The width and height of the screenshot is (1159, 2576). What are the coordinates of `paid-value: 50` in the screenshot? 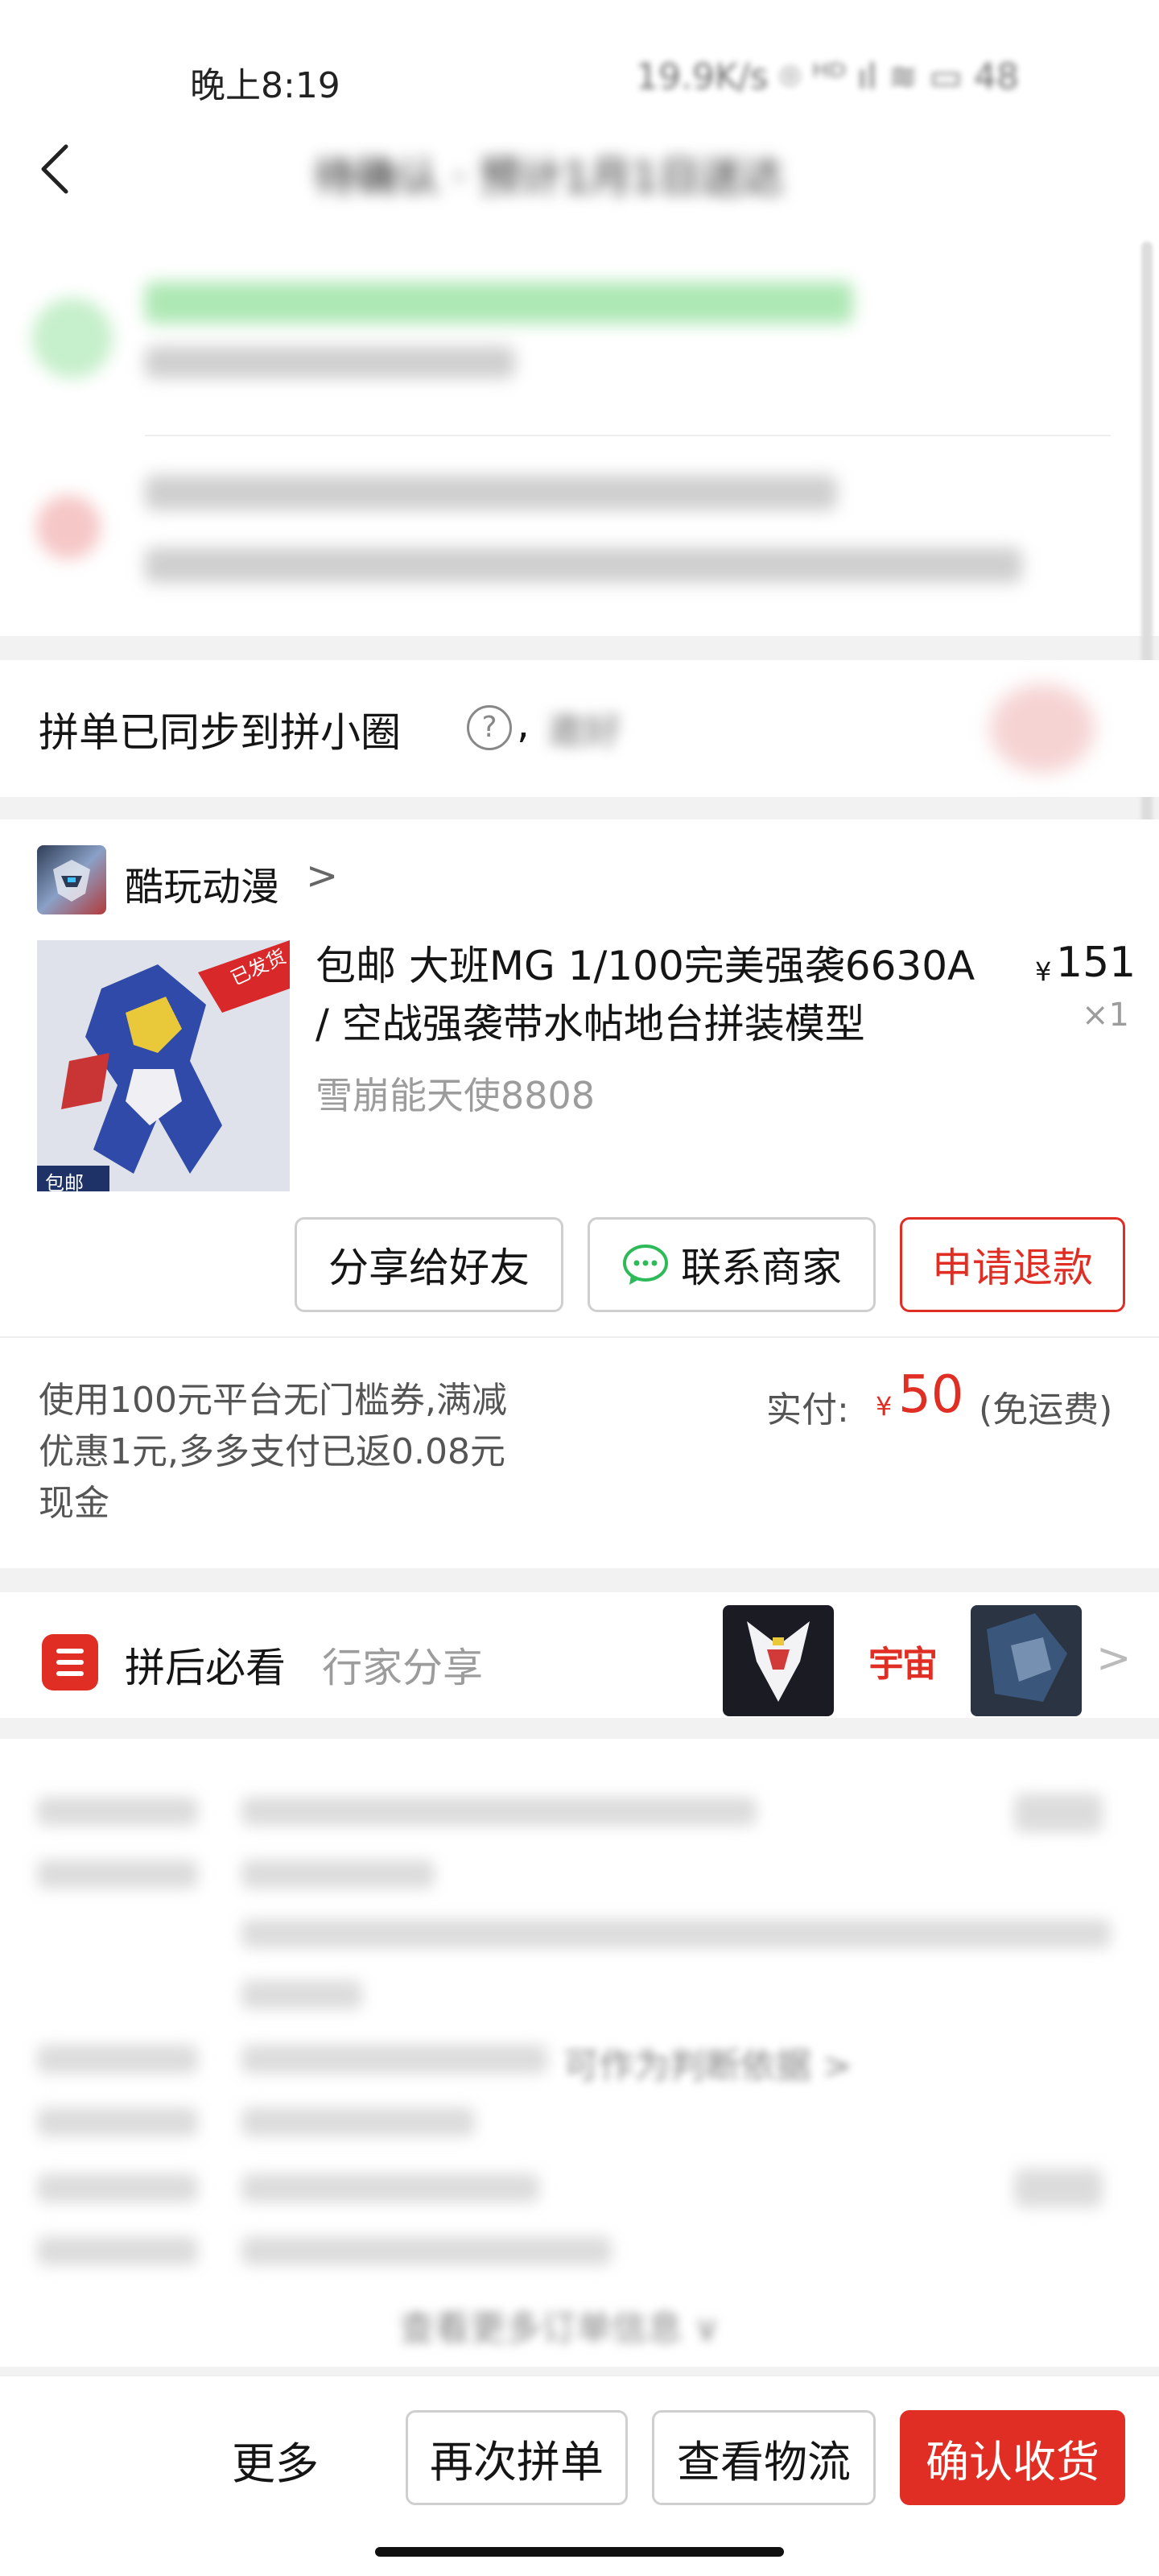 It's located at (931, 1395).